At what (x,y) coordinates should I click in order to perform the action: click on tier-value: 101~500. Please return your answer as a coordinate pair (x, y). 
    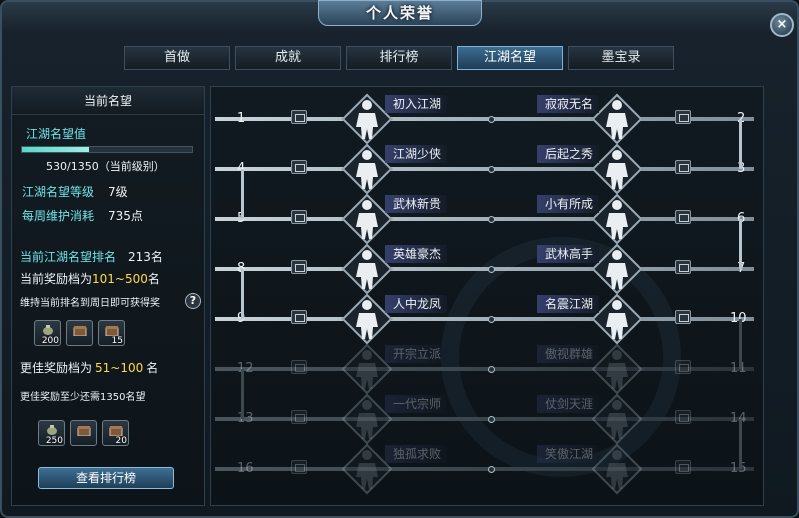
    Looking at the image, I should click on (120, 279).